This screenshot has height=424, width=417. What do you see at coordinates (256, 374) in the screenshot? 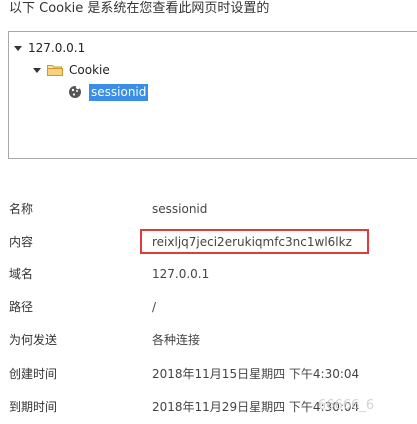
I see `detail-value-created: 2018年11月15日星期四 下午4:30:04` at bounding box center [256, 374].